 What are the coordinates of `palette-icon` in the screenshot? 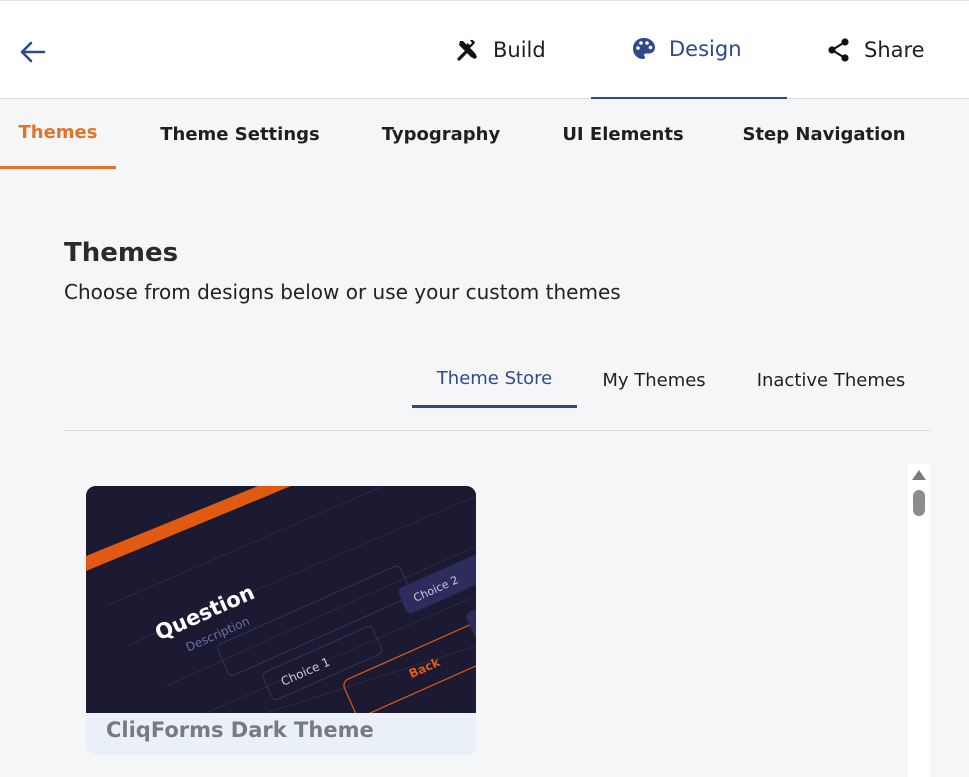 It's located at (644, 48).